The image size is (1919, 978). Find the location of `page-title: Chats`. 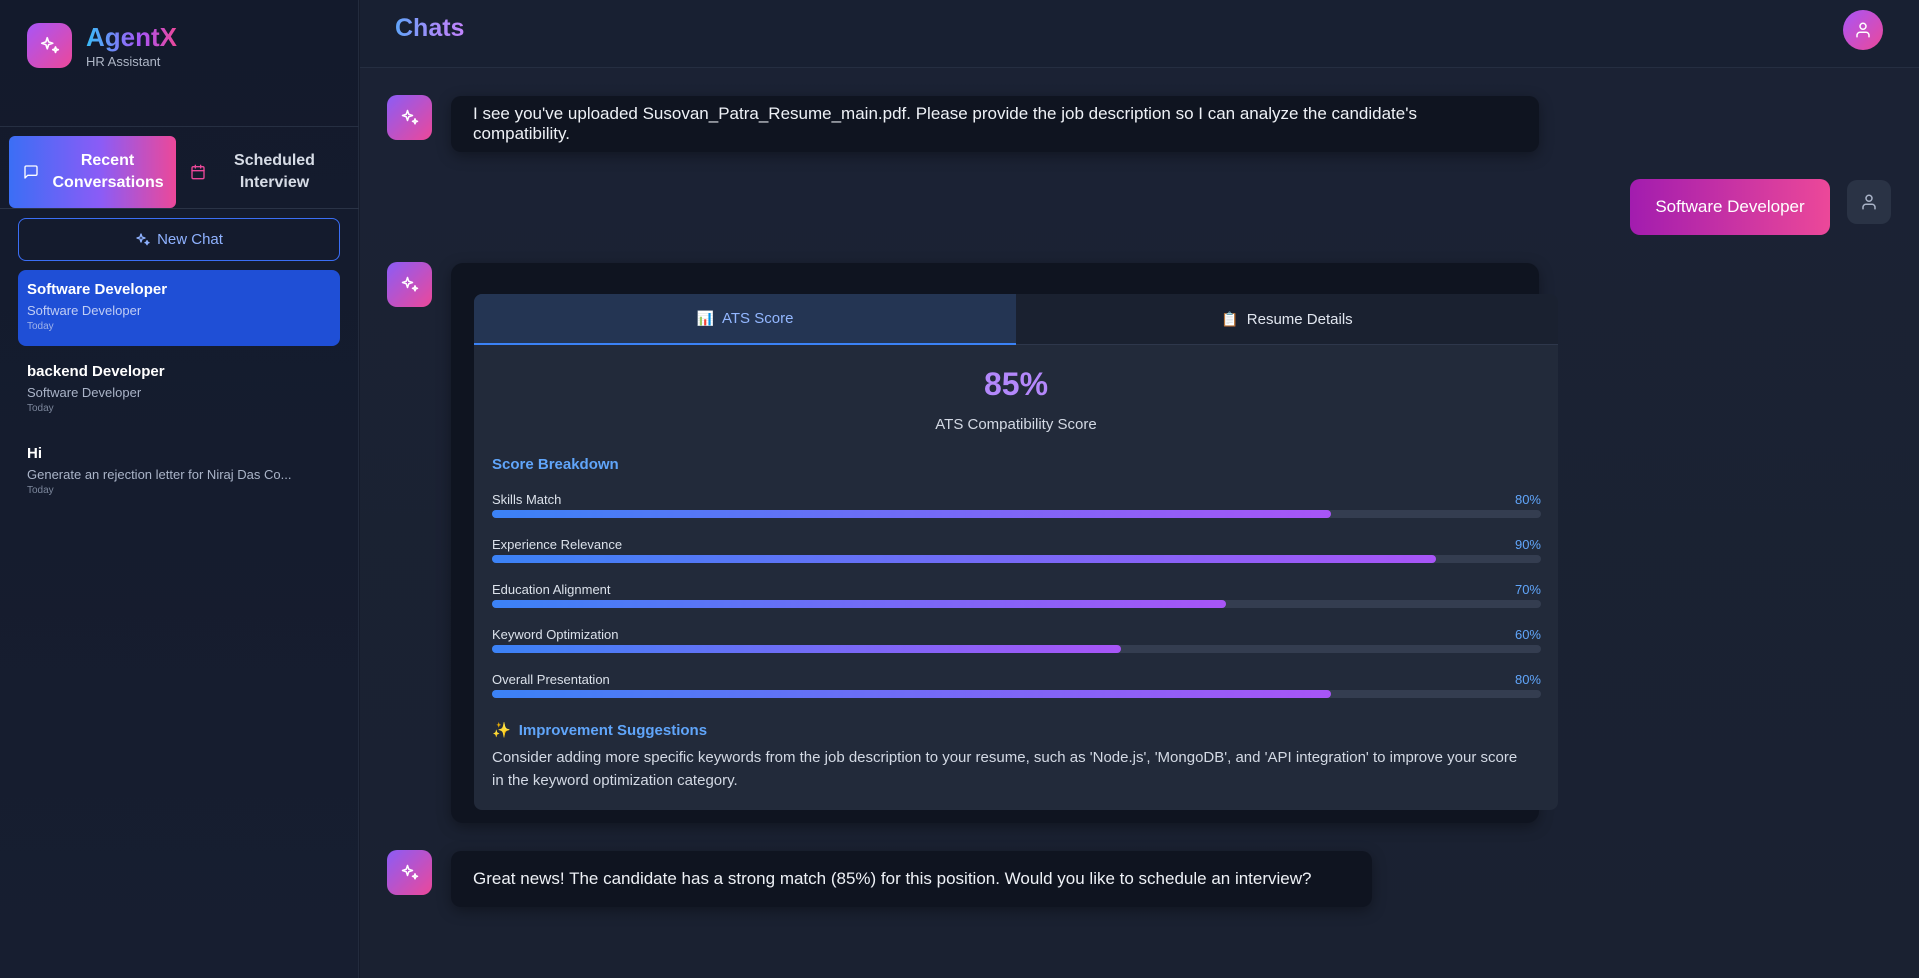

page-title: Chats is located at coordinates (430, 28).